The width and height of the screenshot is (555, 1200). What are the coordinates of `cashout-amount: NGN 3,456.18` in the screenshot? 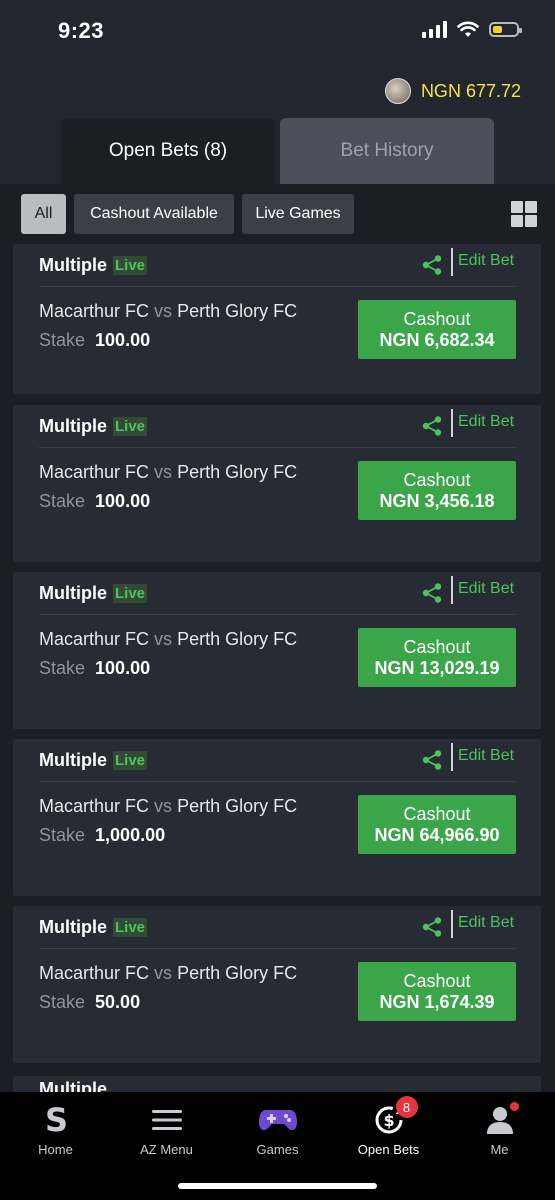 It's located at (437, 500).